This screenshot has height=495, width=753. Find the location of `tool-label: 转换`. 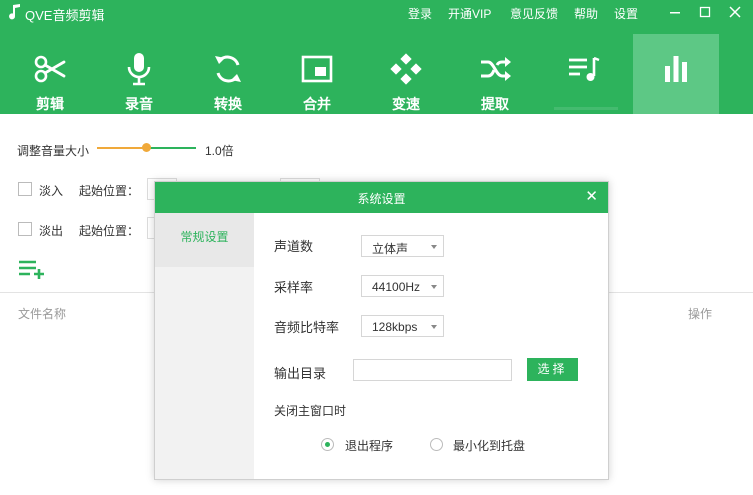

tool-label: 转换 is located at coordinates (228, 104).